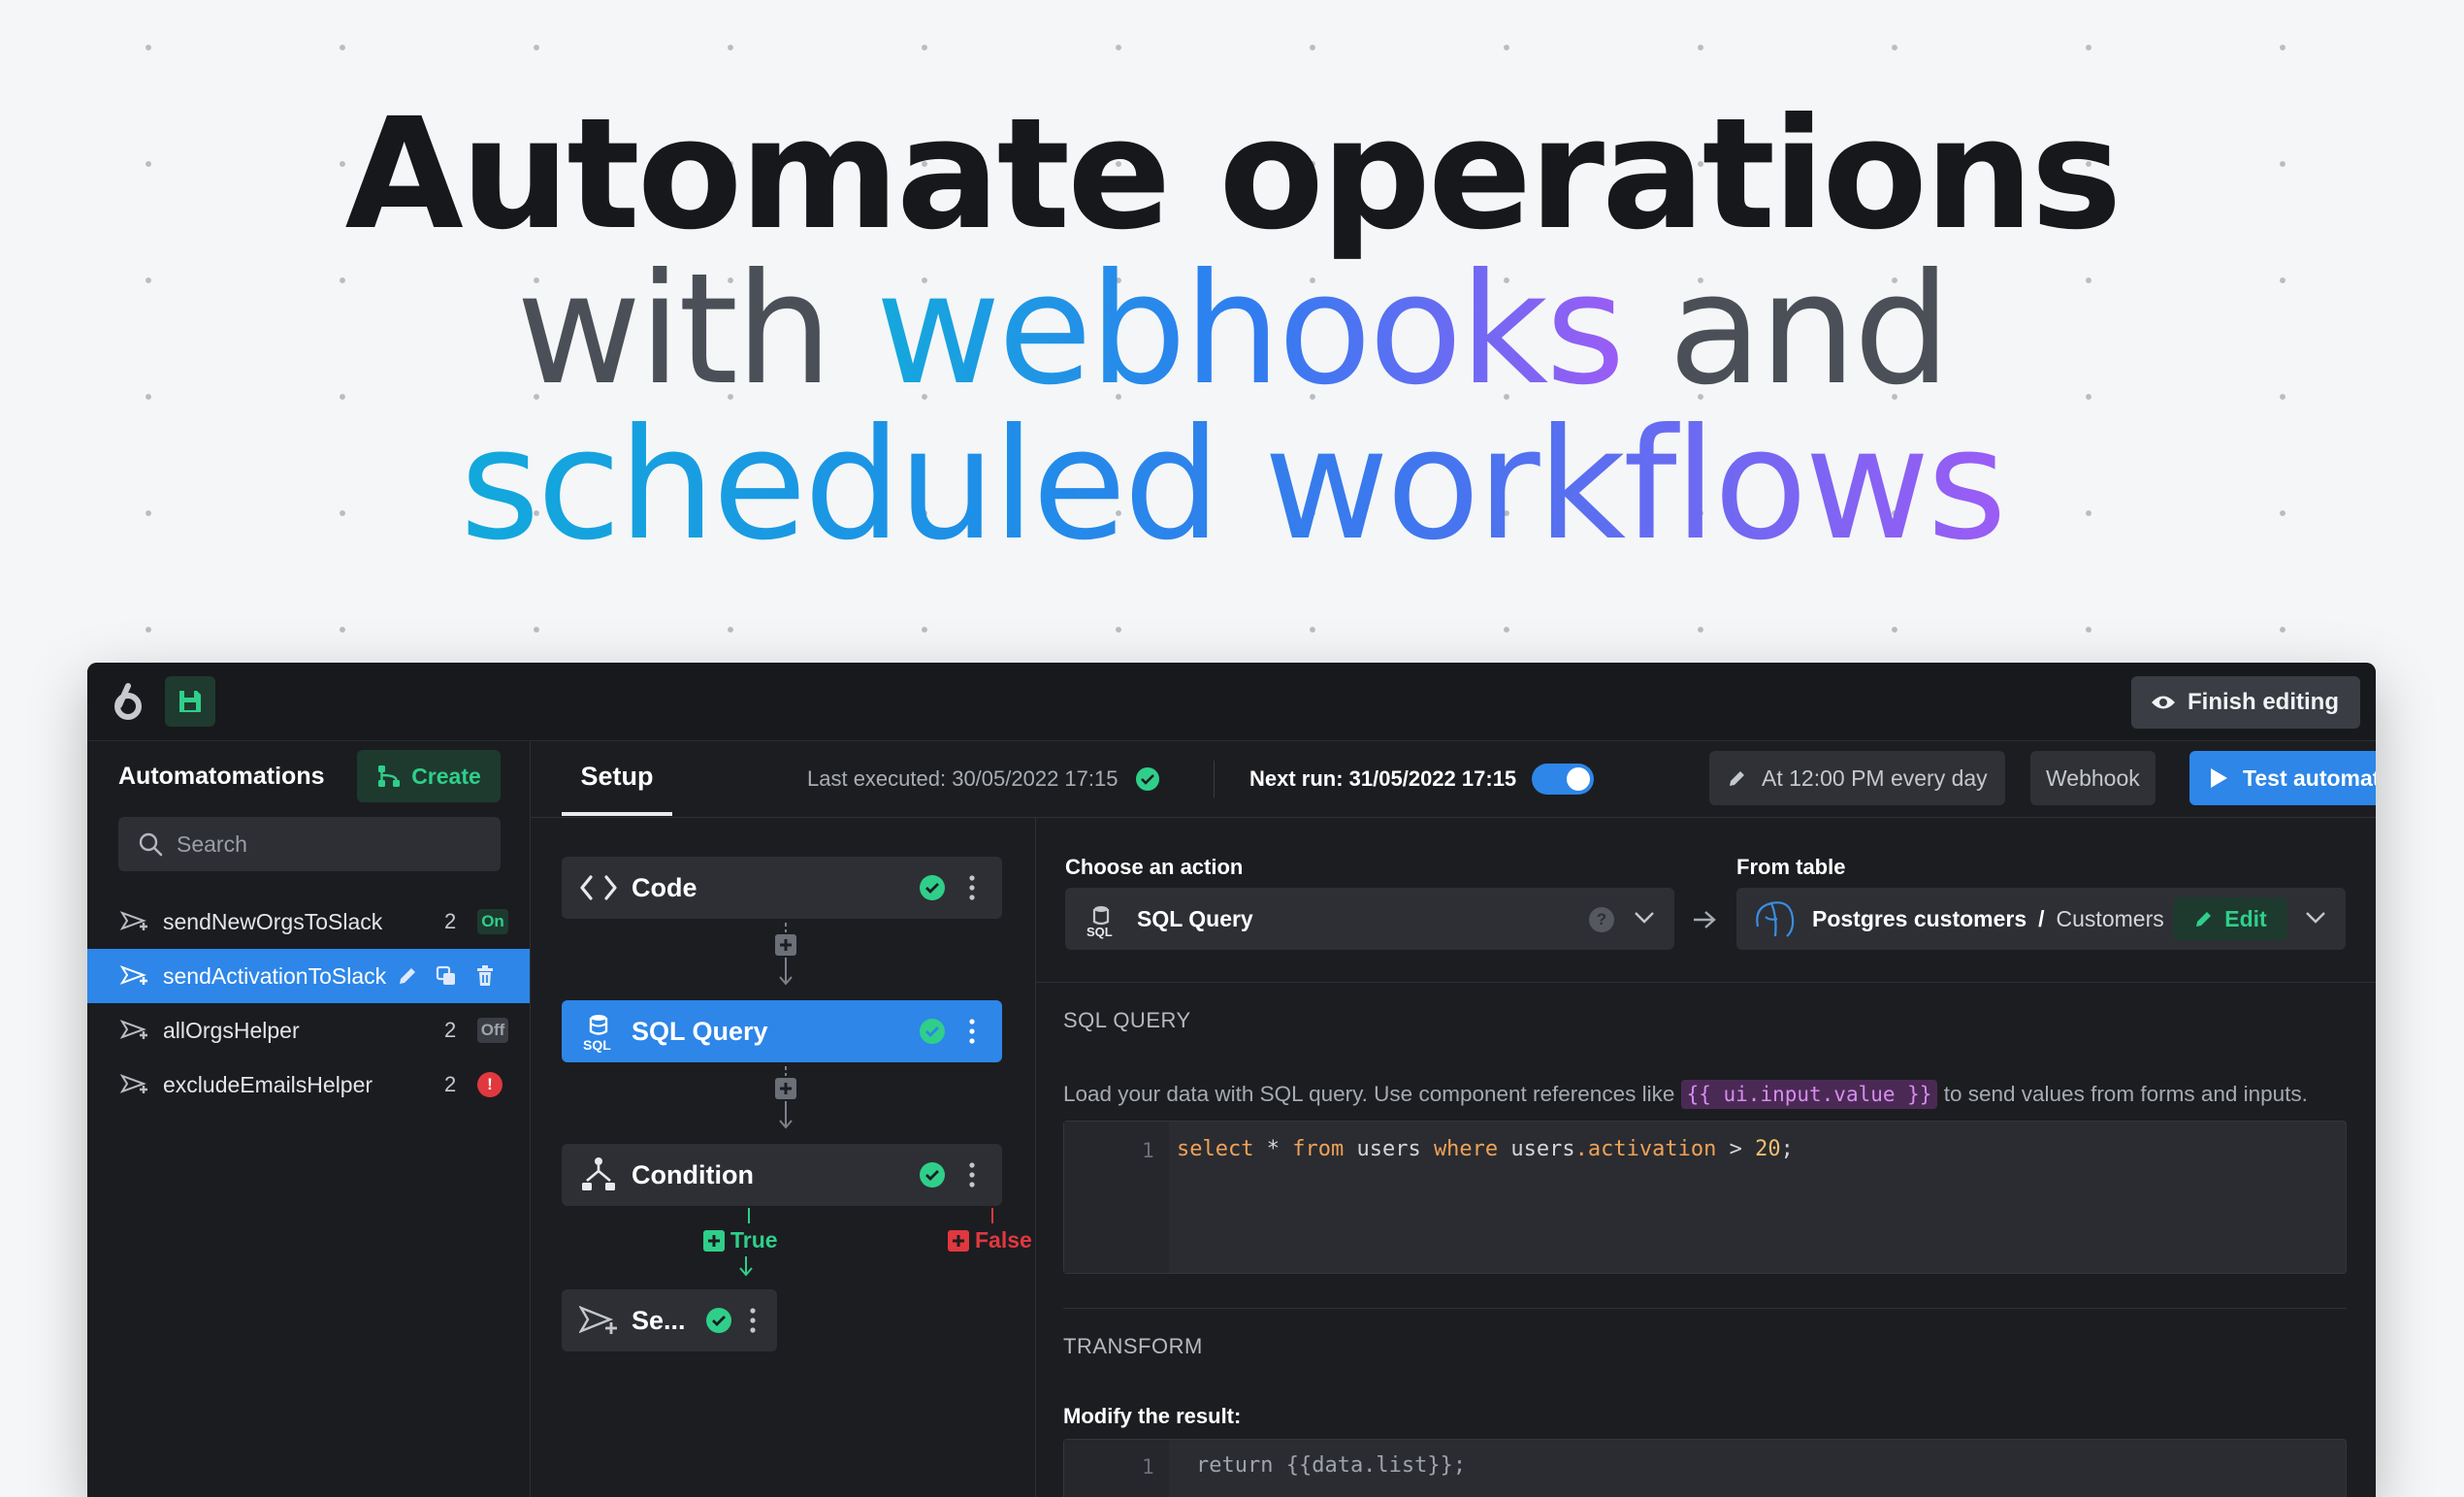  Describe the element at coordinates (493, 921) in the screenshot. I see `status-badge-on: On` at that location.